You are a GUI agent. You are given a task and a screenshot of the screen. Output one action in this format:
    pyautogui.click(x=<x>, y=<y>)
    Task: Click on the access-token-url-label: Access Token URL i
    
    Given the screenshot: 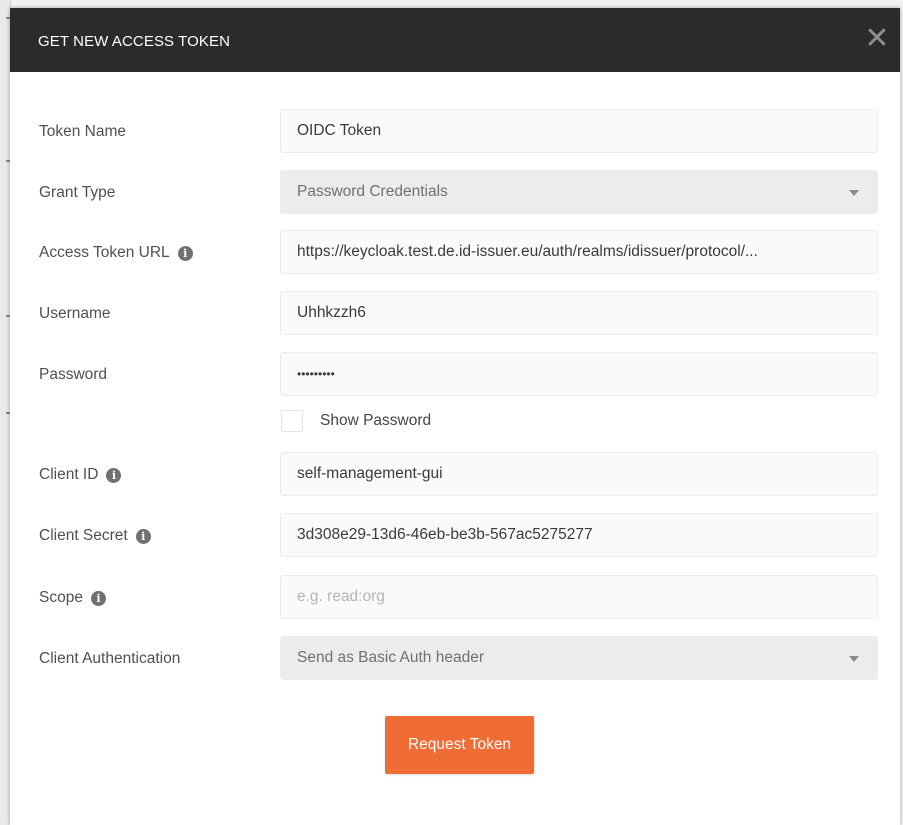 What is the action you would take?
    pyautogui.click(x=116, y=253)
    